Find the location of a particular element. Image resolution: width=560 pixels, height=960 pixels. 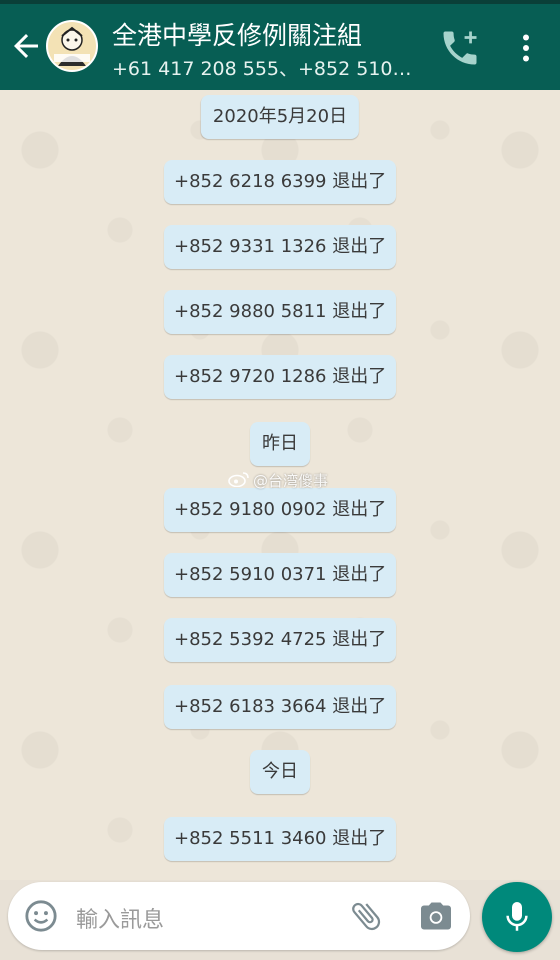

weibo-logo-icon is located at coordinates (239, 481).